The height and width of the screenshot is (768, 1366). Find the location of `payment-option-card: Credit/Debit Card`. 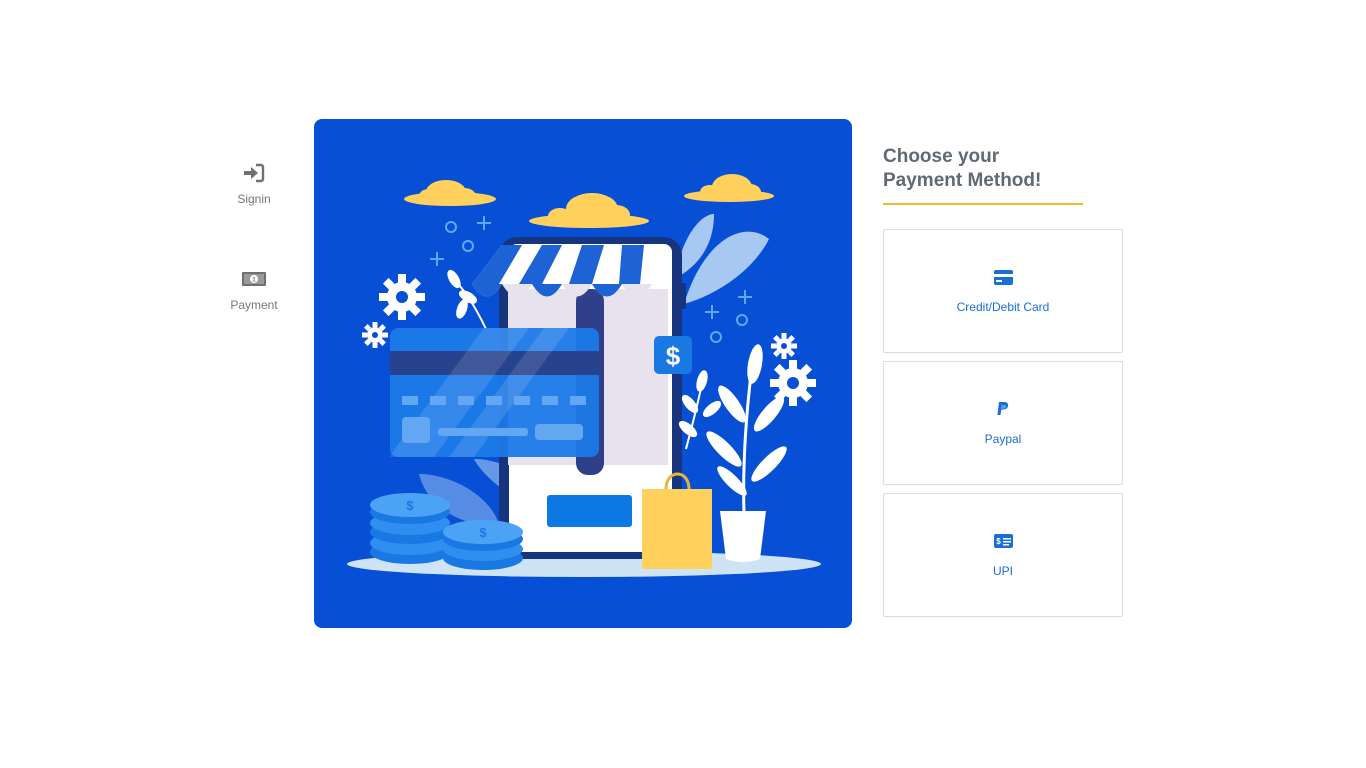

payment-option-card: Credit/Debit Card is located at coordinates (1003, 291).